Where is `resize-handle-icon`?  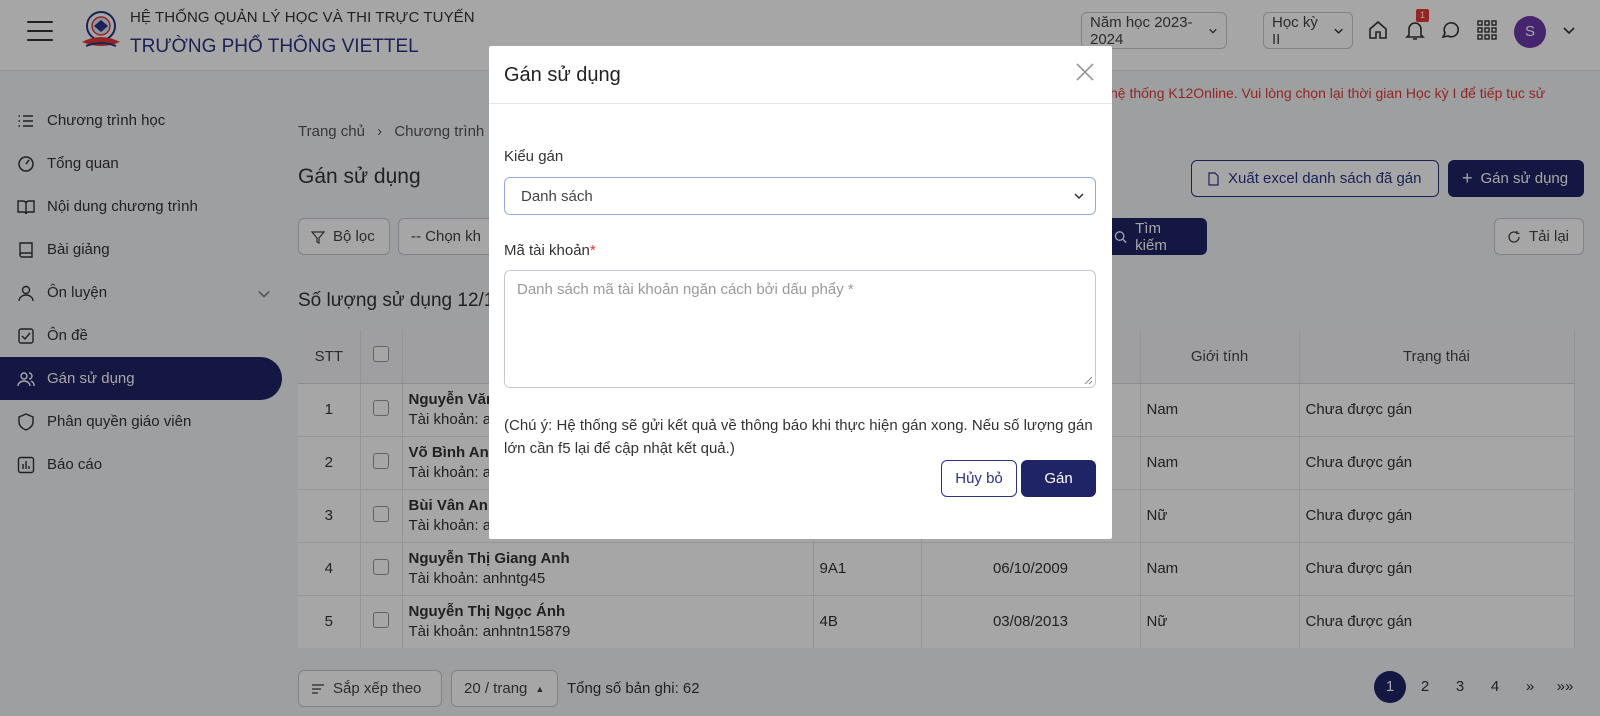
resize-handle-icon is located at coordinates (1088, 380).